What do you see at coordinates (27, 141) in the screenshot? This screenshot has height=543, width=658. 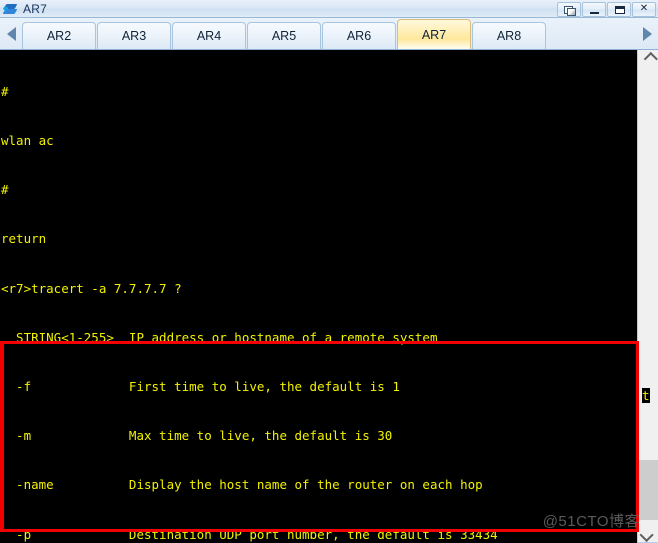 I see `terminal-line: wlan ac` at bounding box center [27, 141].